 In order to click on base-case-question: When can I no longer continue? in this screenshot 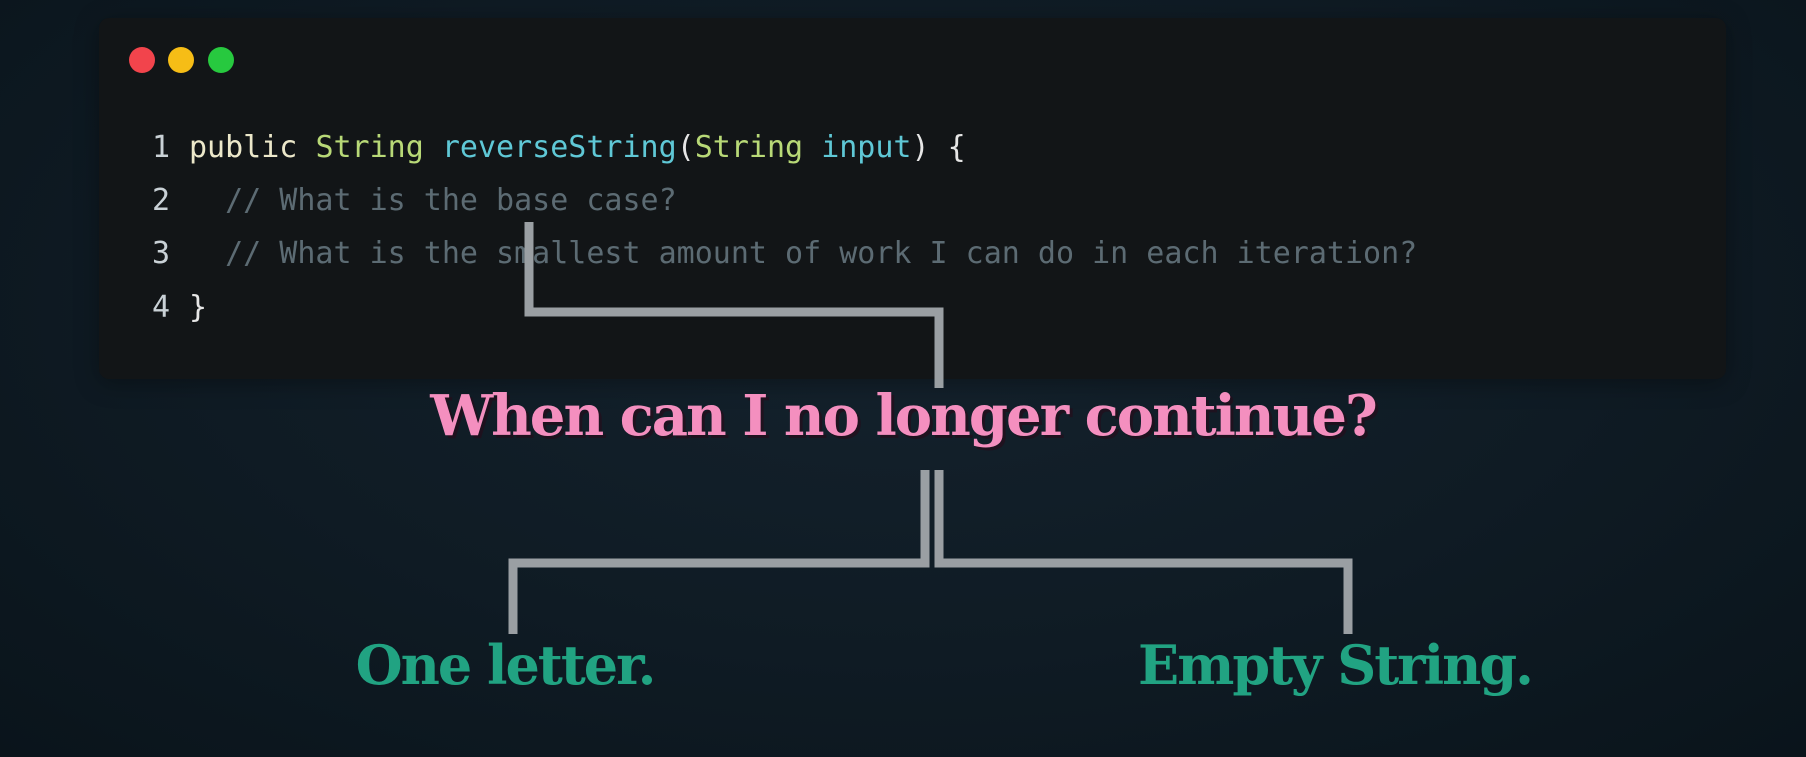, I will do `click(904, 416)`.